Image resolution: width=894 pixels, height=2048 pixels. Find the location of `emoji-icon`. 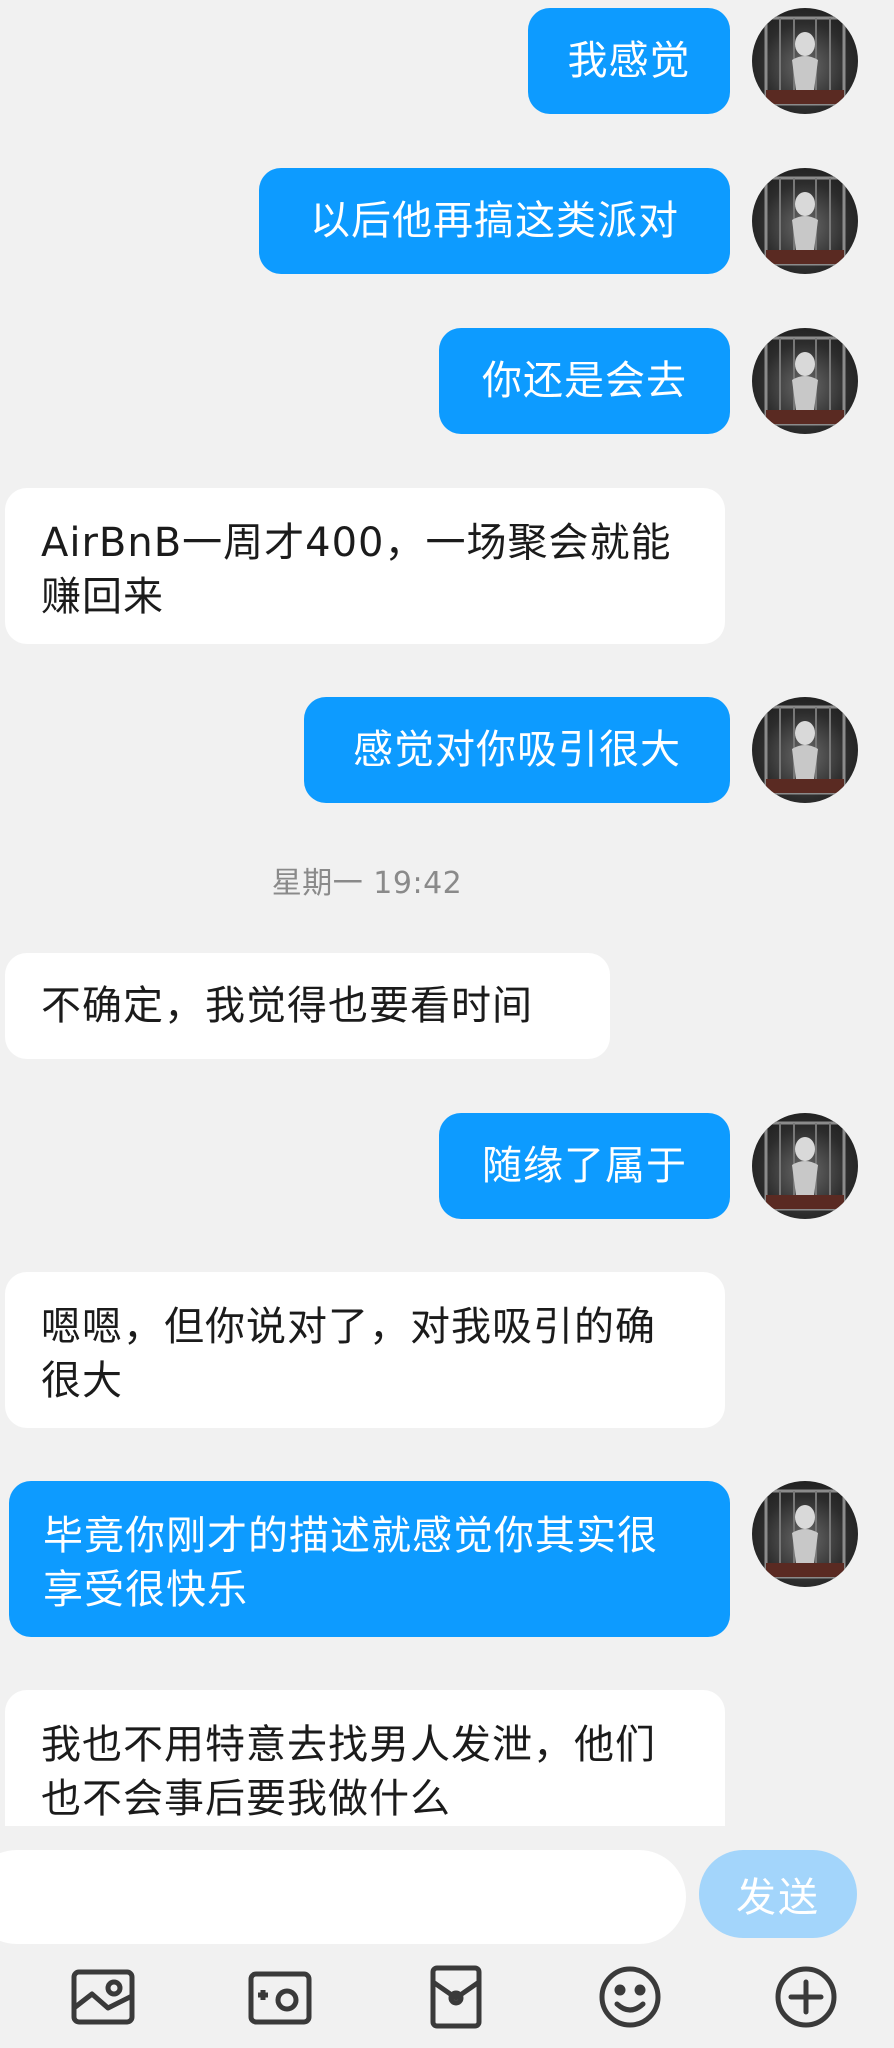

emoji-icon is located at coordinates (630, 1997).